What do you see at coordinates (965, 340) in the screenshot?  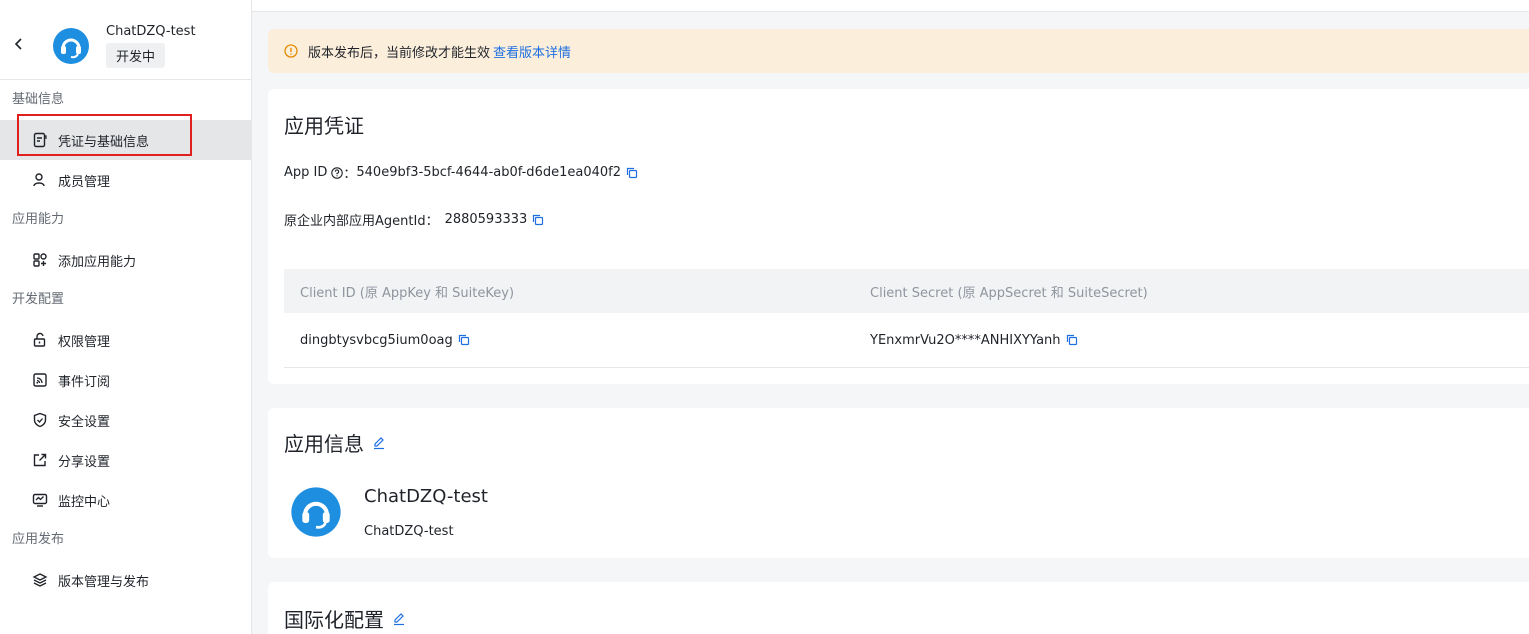 I see `client-secret-value: YEnxmrVu2O****ANHIXYYanh` at bounding box center [965, 340].